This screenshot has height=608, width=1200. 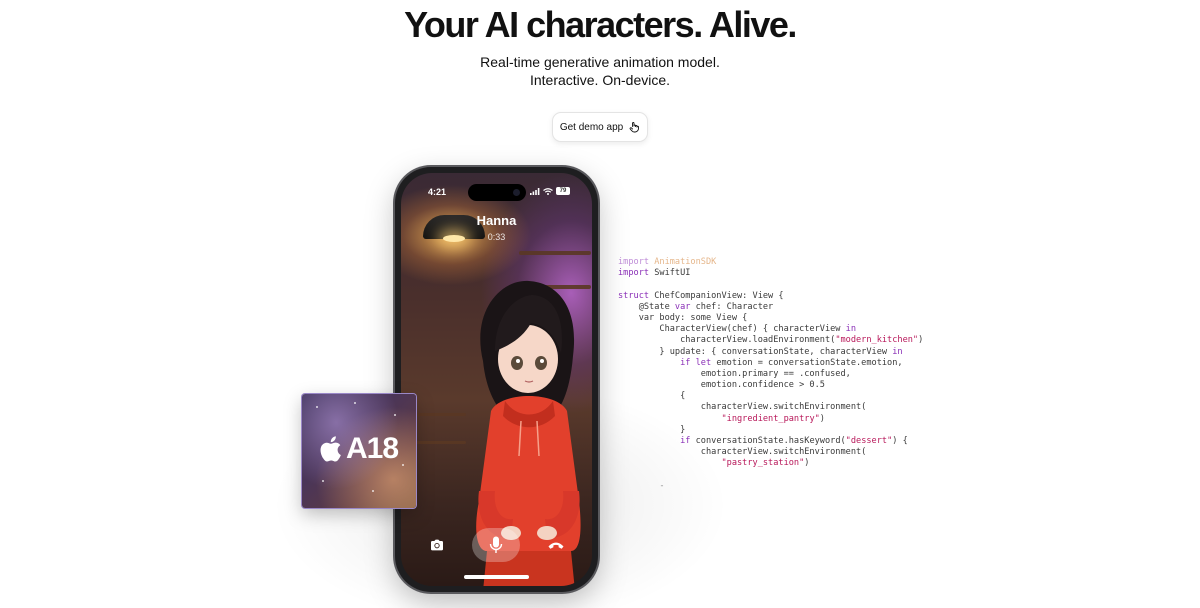 I want to click on code-token: conversationState.hasKeyword(, so click(x=770, y=441).